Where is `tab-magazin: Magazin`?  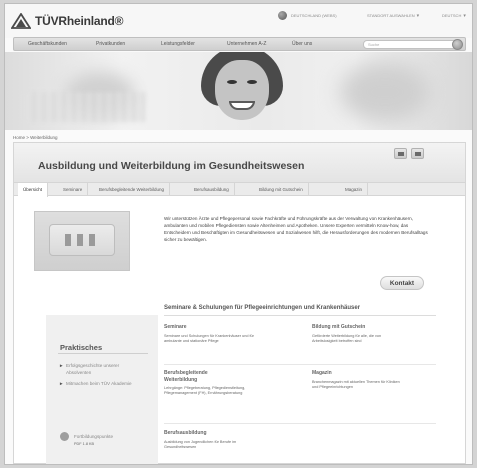 tab-magazin: Magazin is located at coordinates (354, 189).